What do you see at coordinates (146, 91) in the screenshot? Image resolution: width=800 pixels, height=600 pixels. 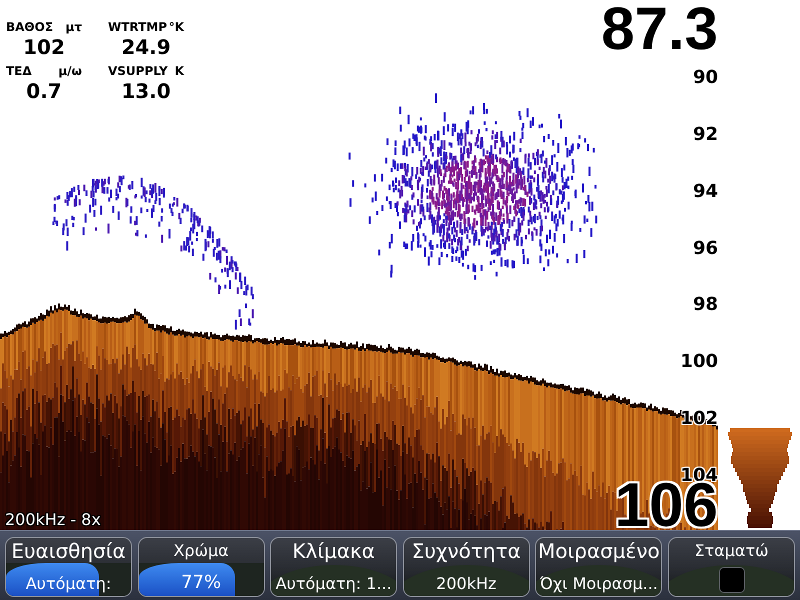 I see `readout-value: 13.0` at bounding box center [146, 91].